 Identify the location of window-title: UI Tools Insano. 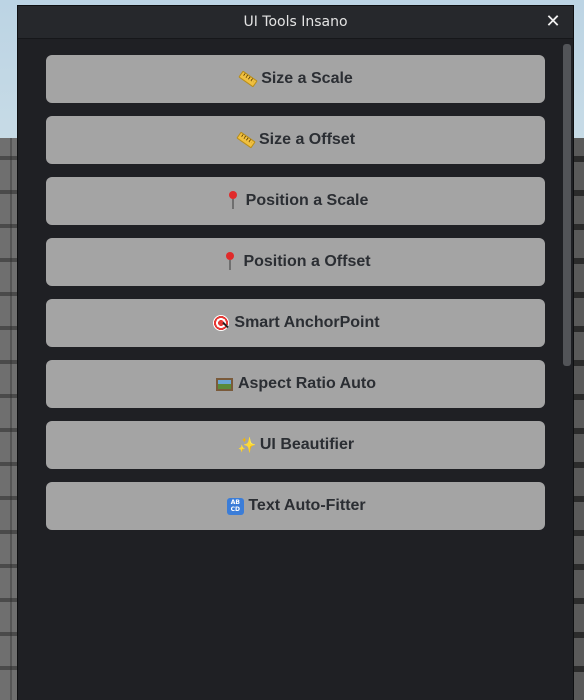
(295, 22).